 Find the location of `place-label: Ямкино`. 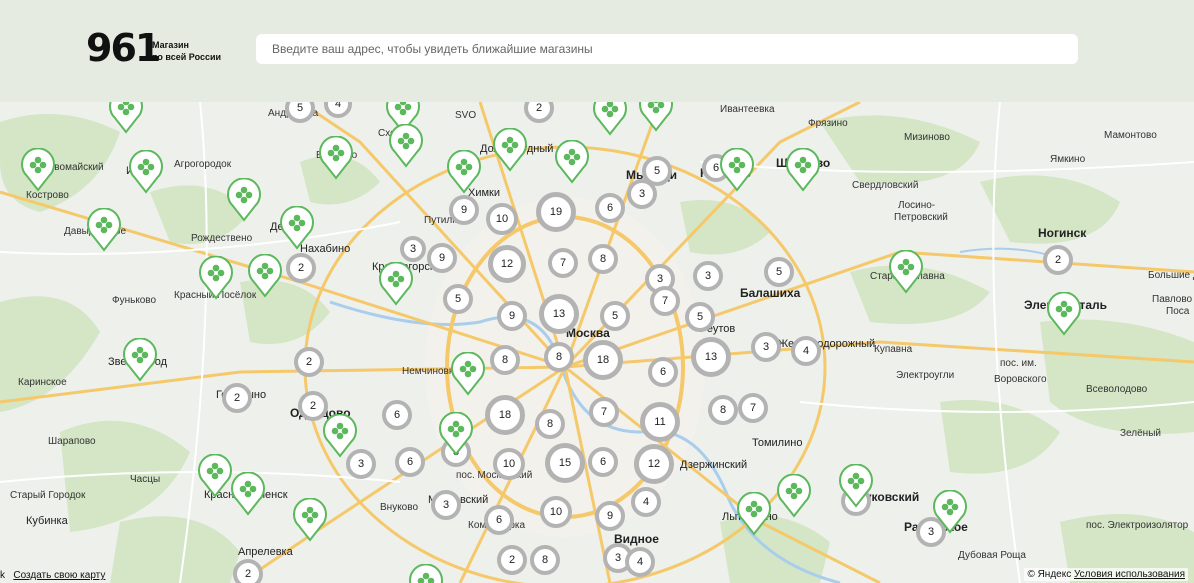

place-label: Ямкино is located at coordinates (1068, 159).